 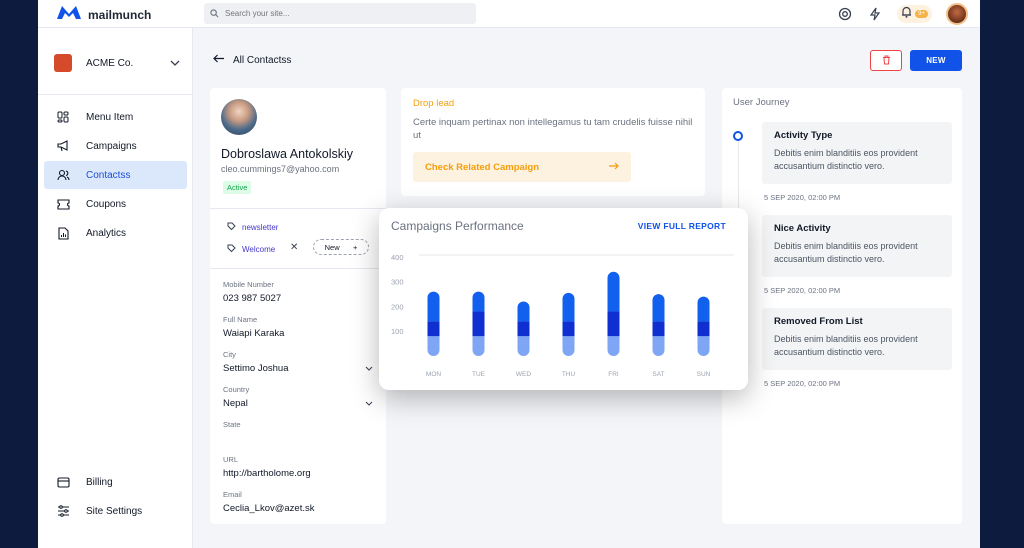 I want to click on sidebar-item-campaigns: Campaigns, so click(x=115, y=146).